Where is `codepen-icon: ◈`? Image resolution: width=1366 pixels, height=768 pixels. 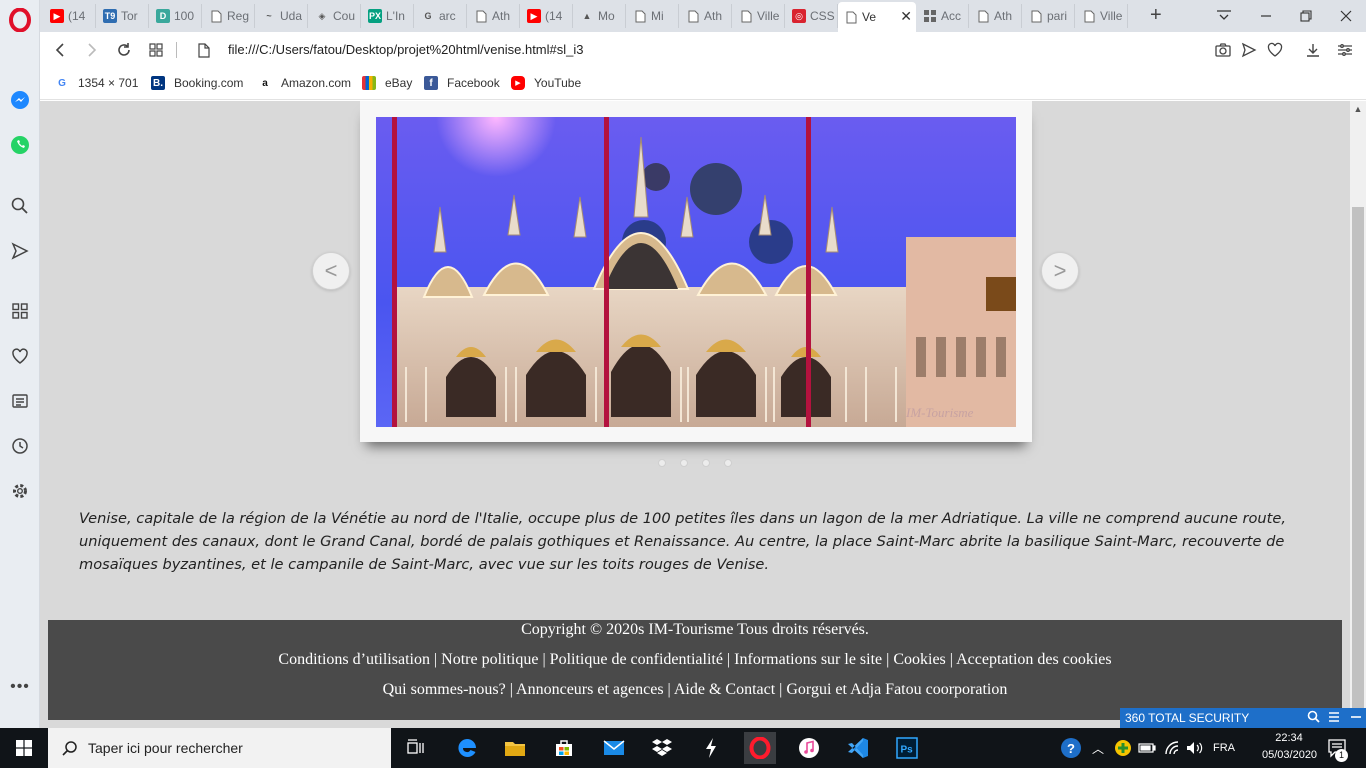
codepen-icon: ◈ is located at coordinates (322, 15).